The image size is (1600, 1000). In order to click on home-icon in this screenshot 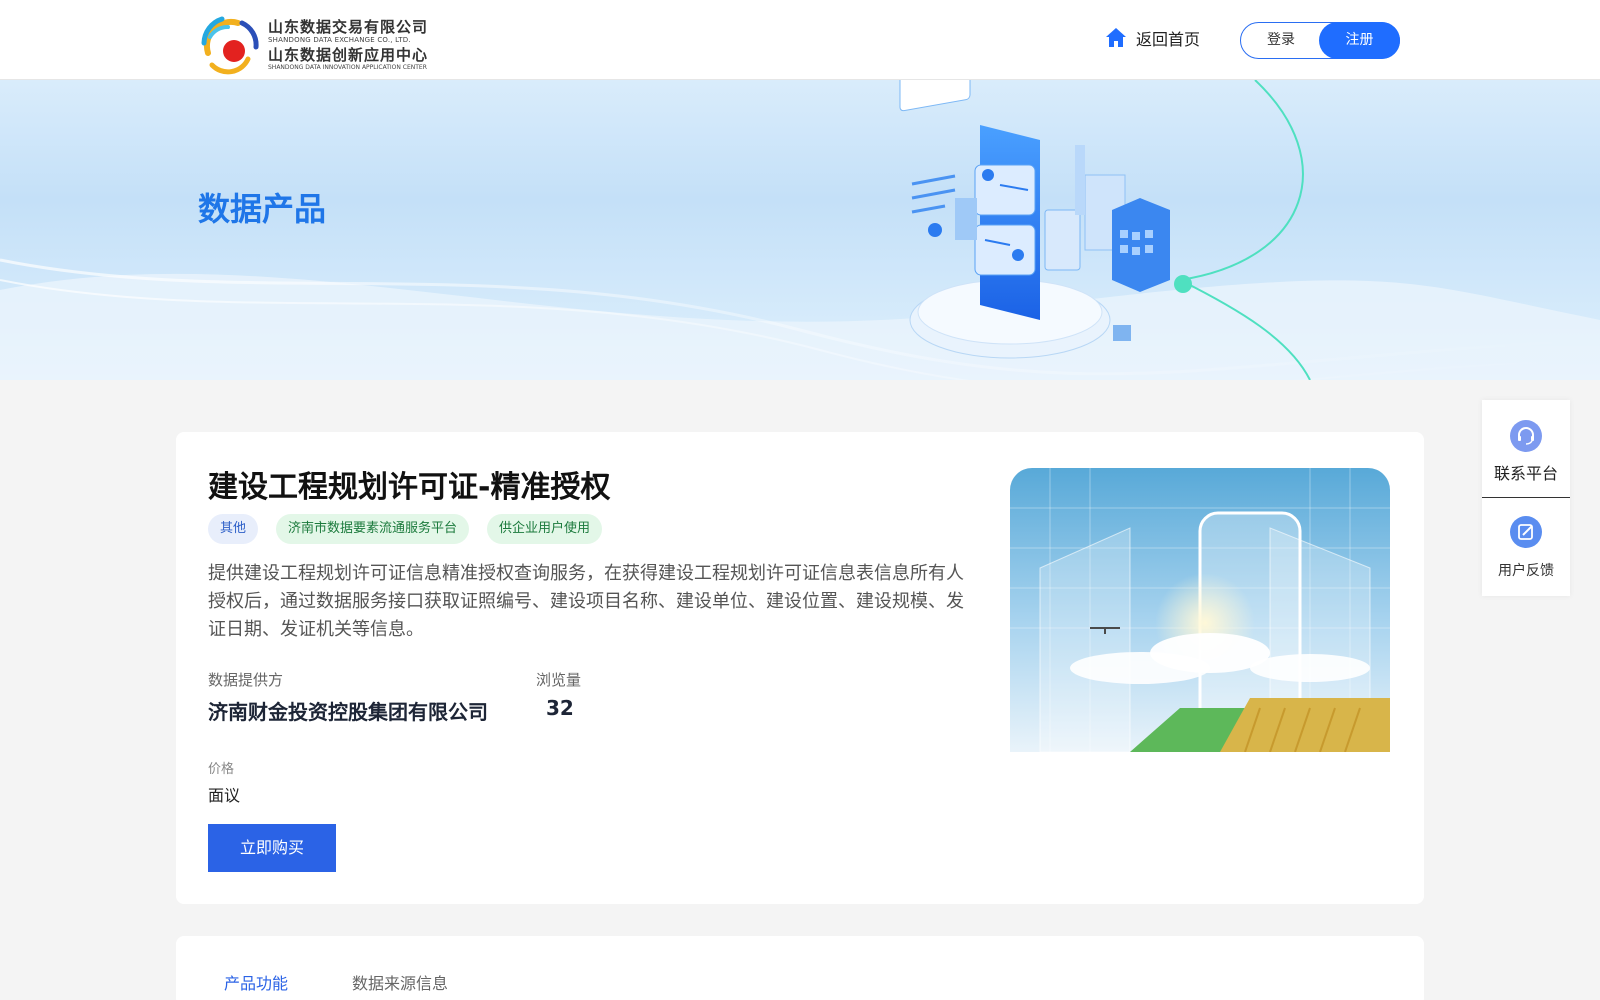, I will do `click(1116, 37)`.